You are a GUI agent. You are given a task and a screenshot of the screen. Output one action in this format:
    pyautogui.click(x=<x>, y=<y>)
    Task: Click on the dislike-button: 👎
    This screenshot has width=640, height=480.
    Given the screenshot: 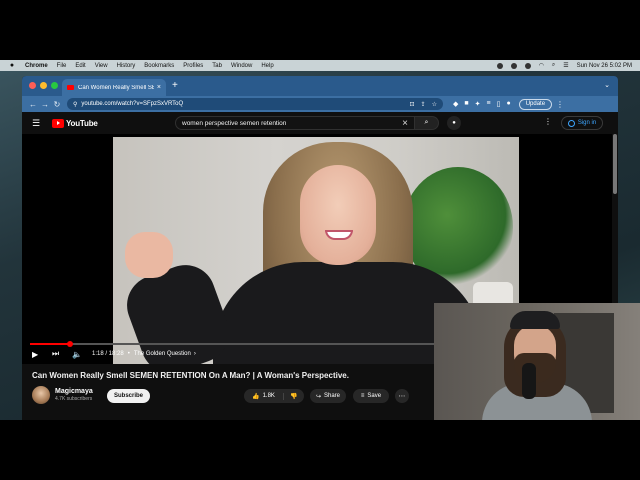 What is the action you would take?
    pyautogui.click(x=294, y=396)
    